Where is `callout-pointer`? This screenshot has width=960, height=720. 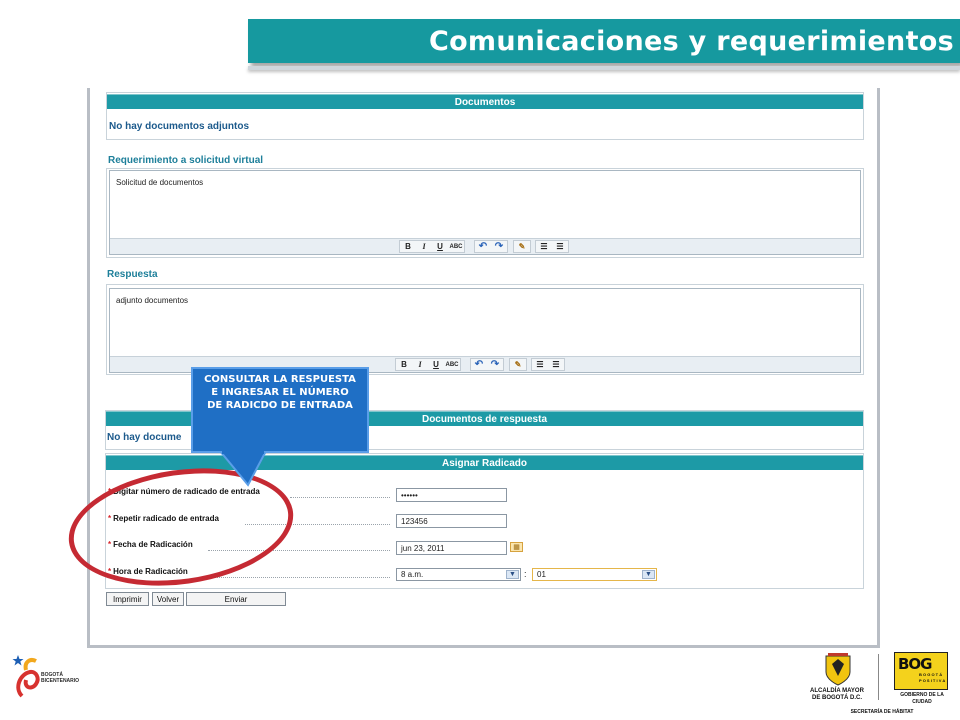
callout-pointer is located at coordinates (243, 469).